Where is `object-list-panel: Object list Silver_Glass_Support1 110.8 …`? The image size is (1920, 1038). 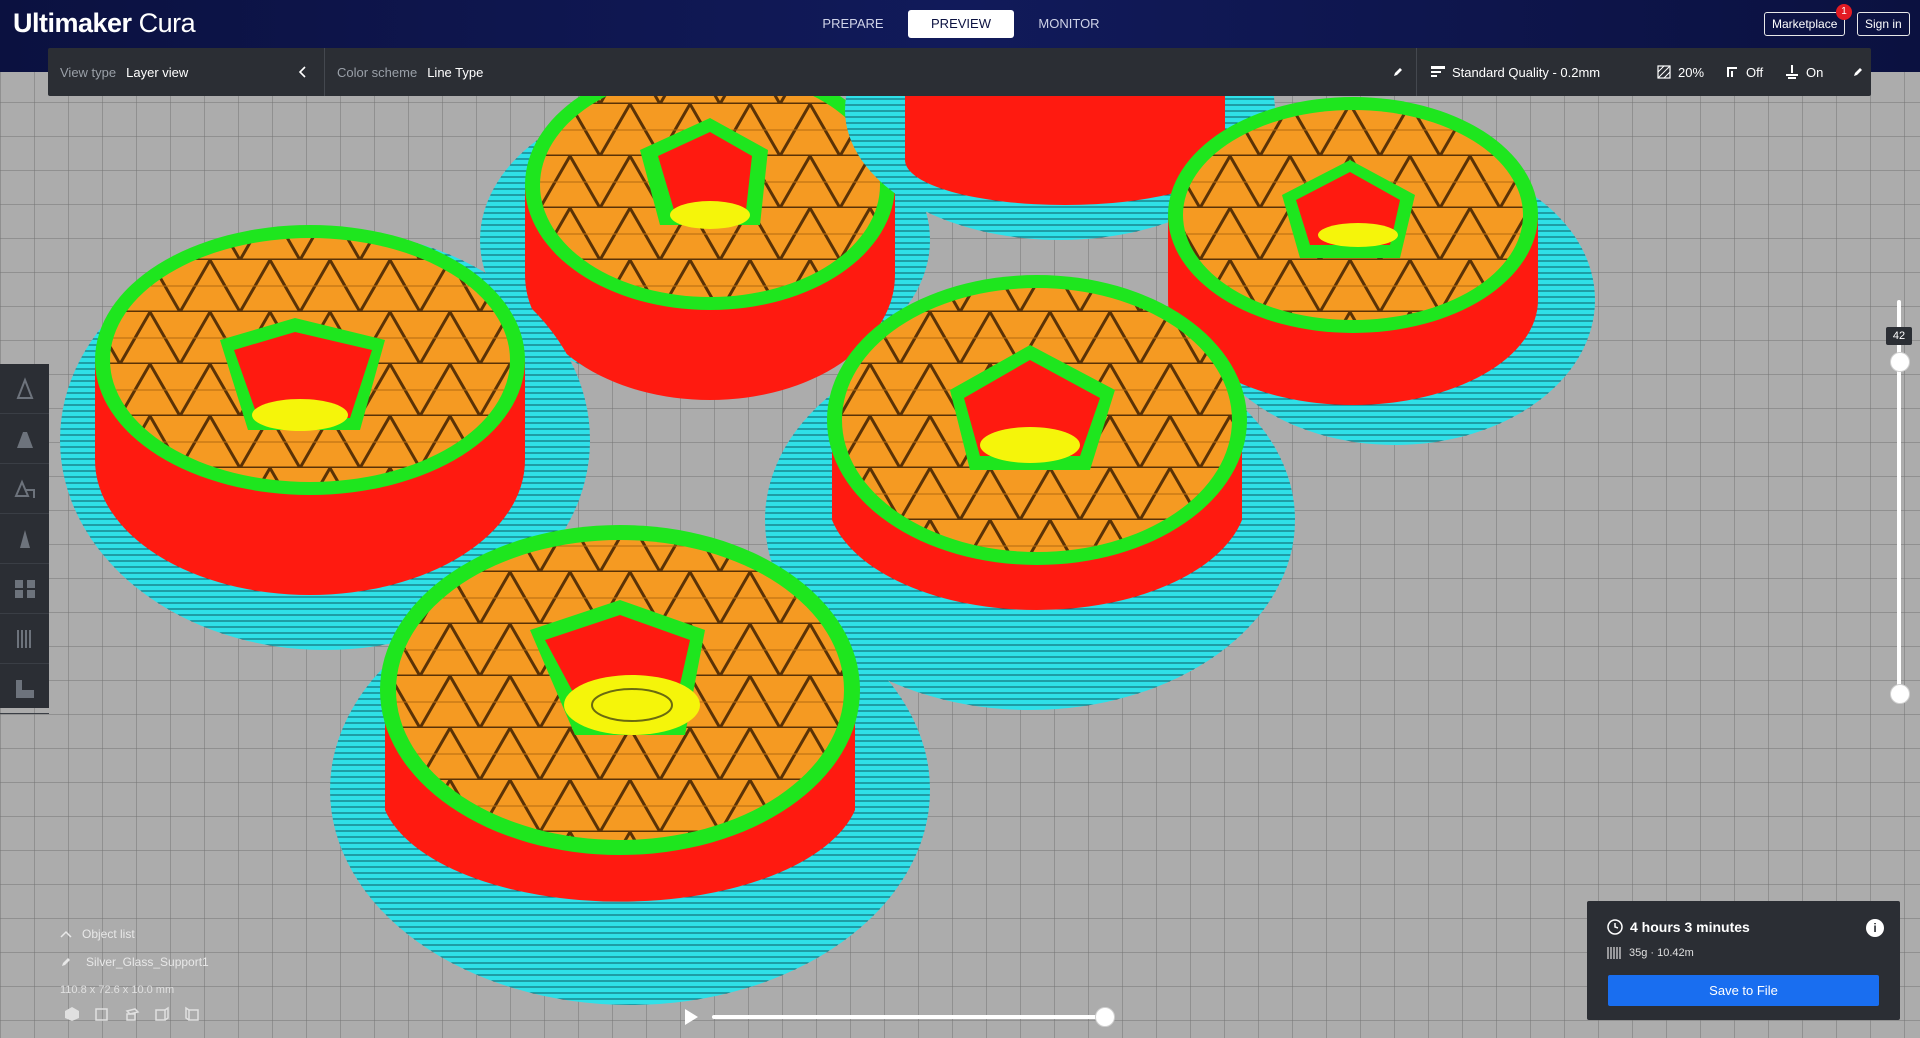 object-list-panel: Object list Silver_Glass_Support1 110.8 … is located at coordinates (134, 962).